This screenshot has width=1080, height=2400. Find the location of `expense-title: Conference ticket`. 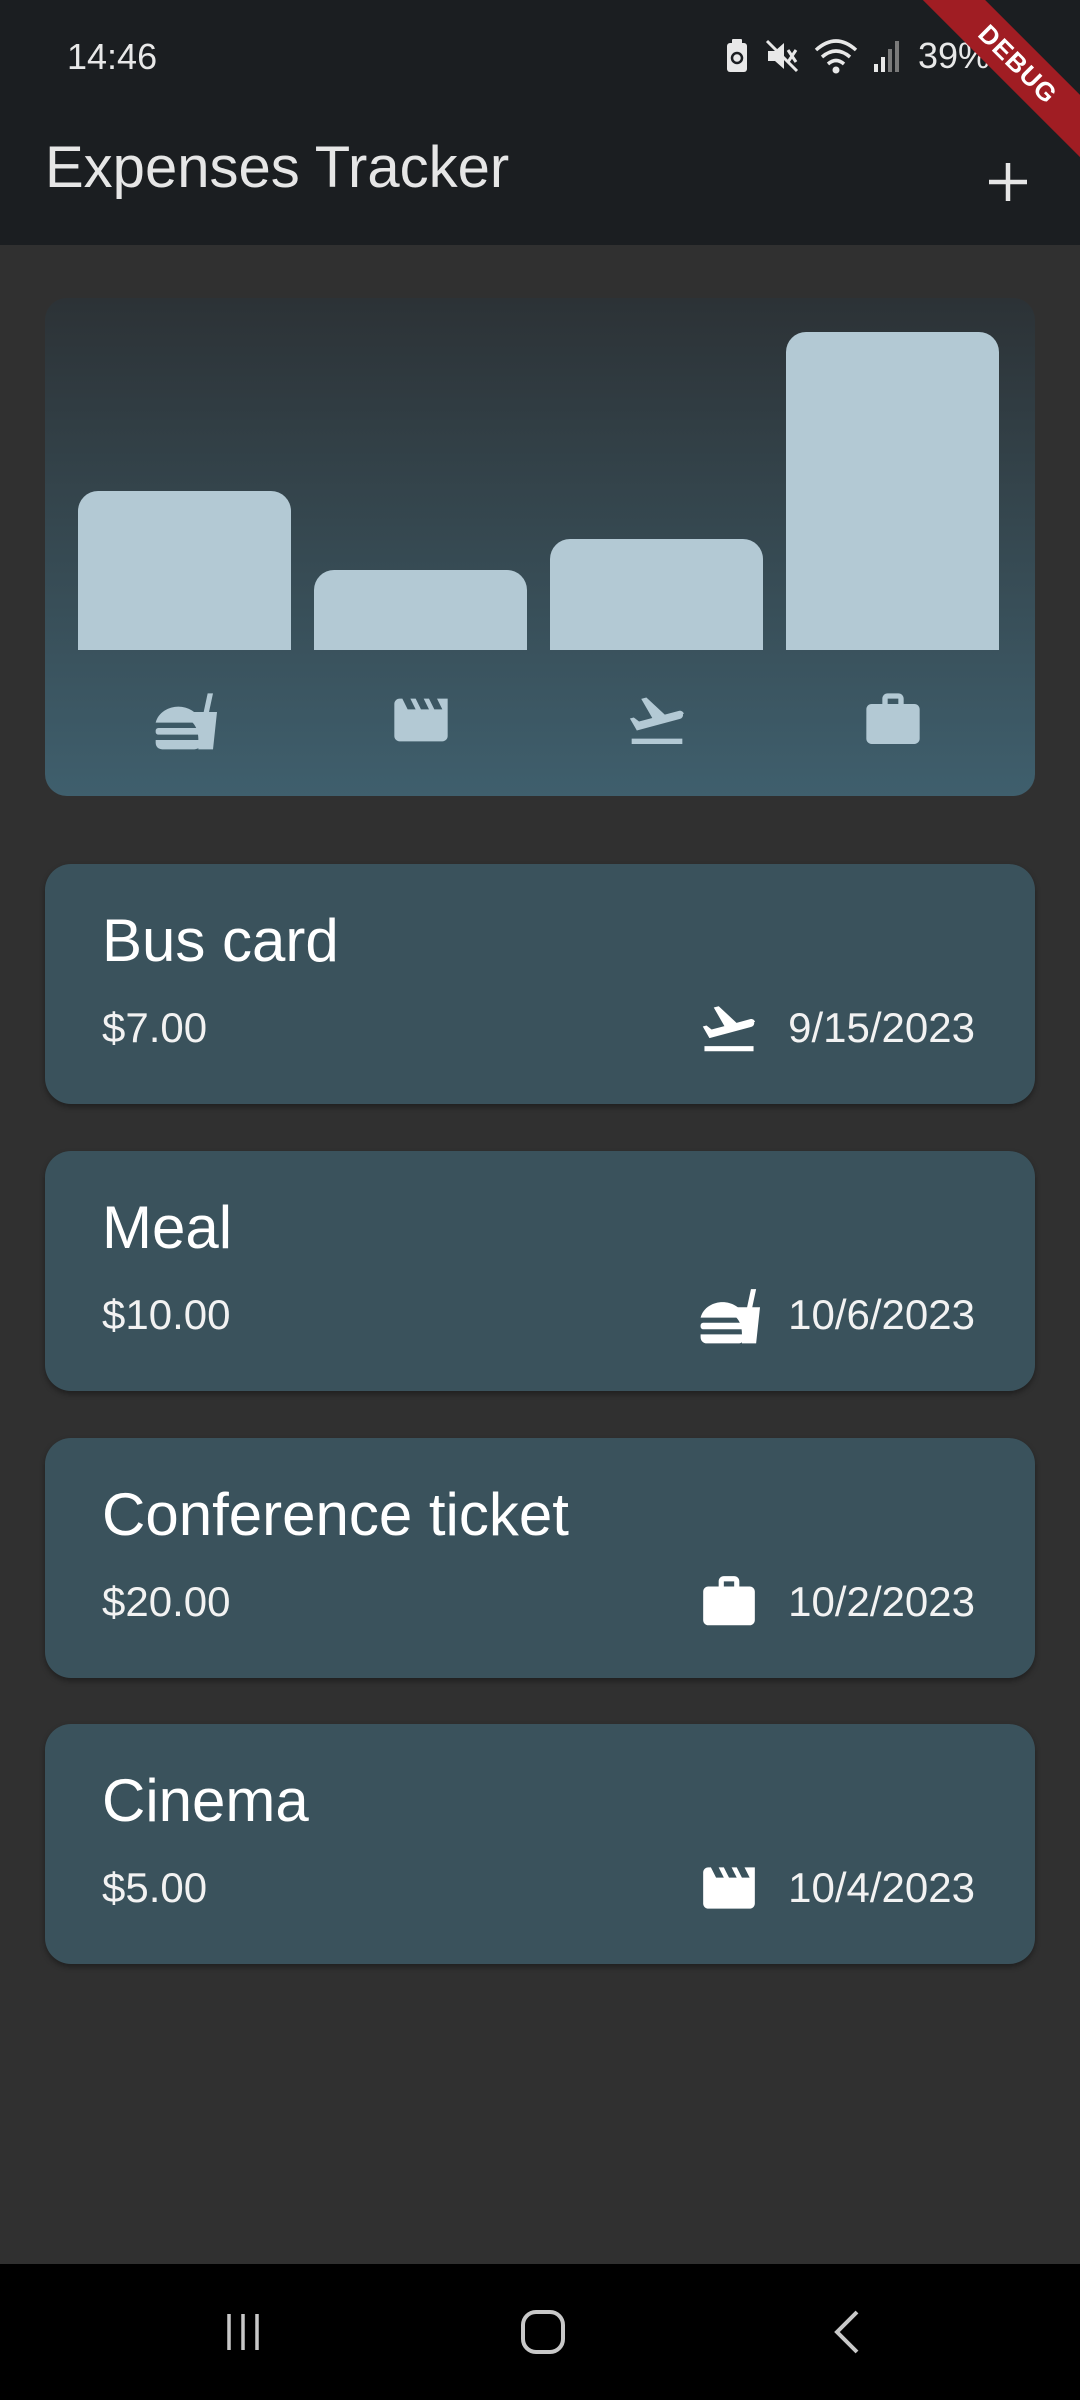

expense-title: Conference ticket is located at coordinates (335, 1514).